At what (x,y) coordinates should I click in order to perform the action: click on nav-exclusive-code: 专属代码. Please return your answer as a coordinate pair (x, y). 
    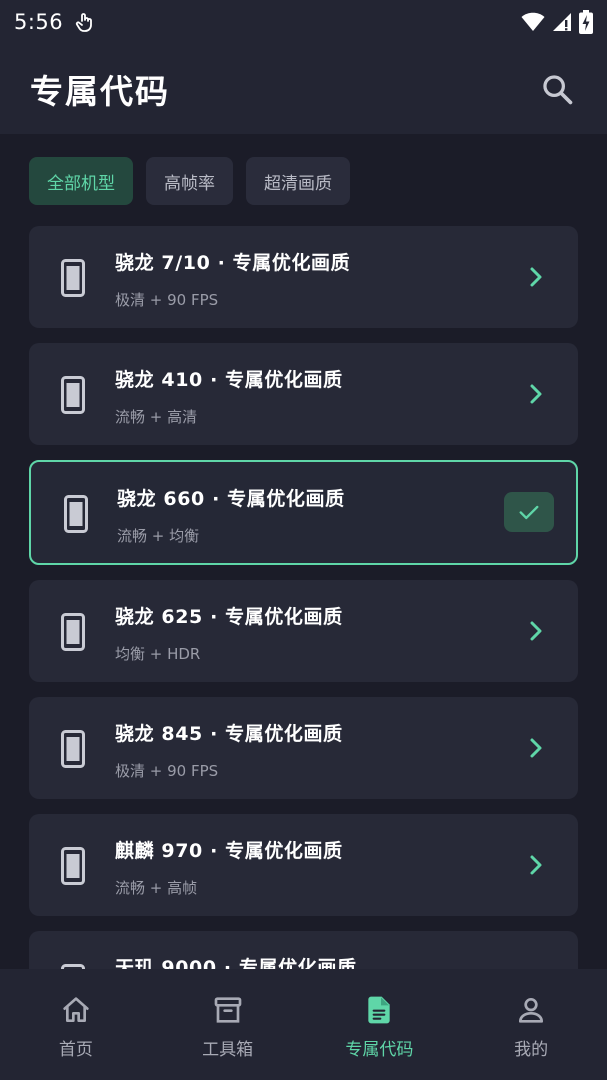
    Looking at the image, I should click on (380, 1024).